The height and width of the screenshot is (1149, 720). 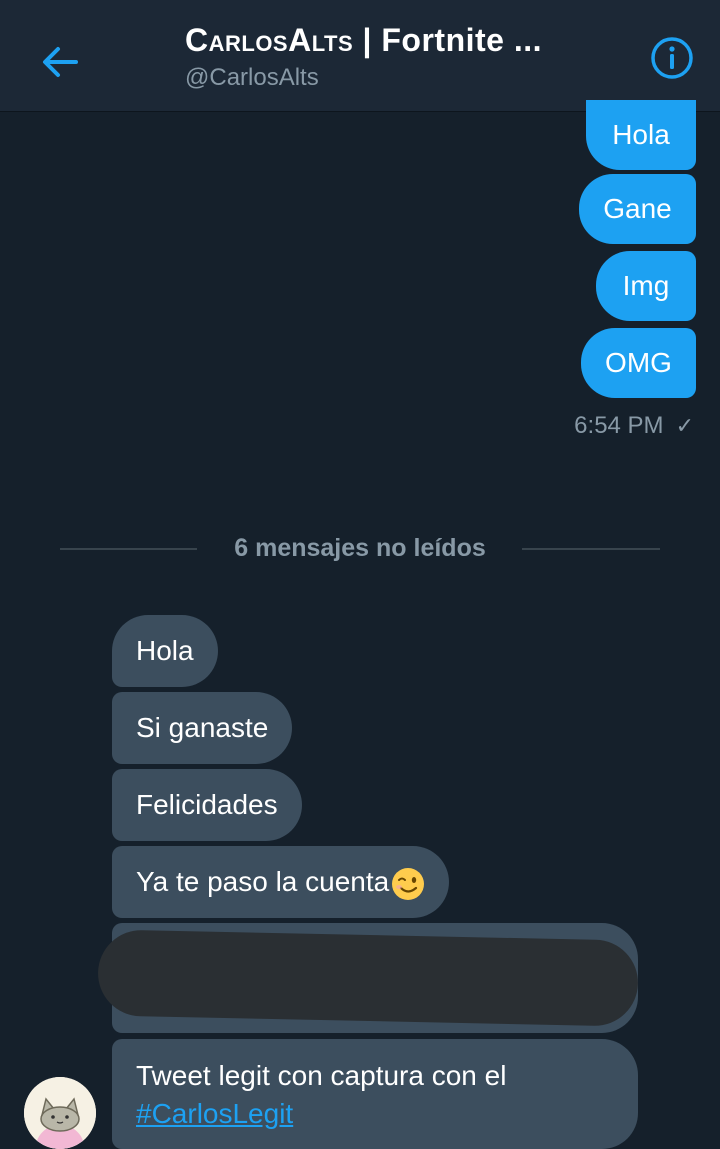 I want to click on redaction-mark, so click(x=368, y=978).